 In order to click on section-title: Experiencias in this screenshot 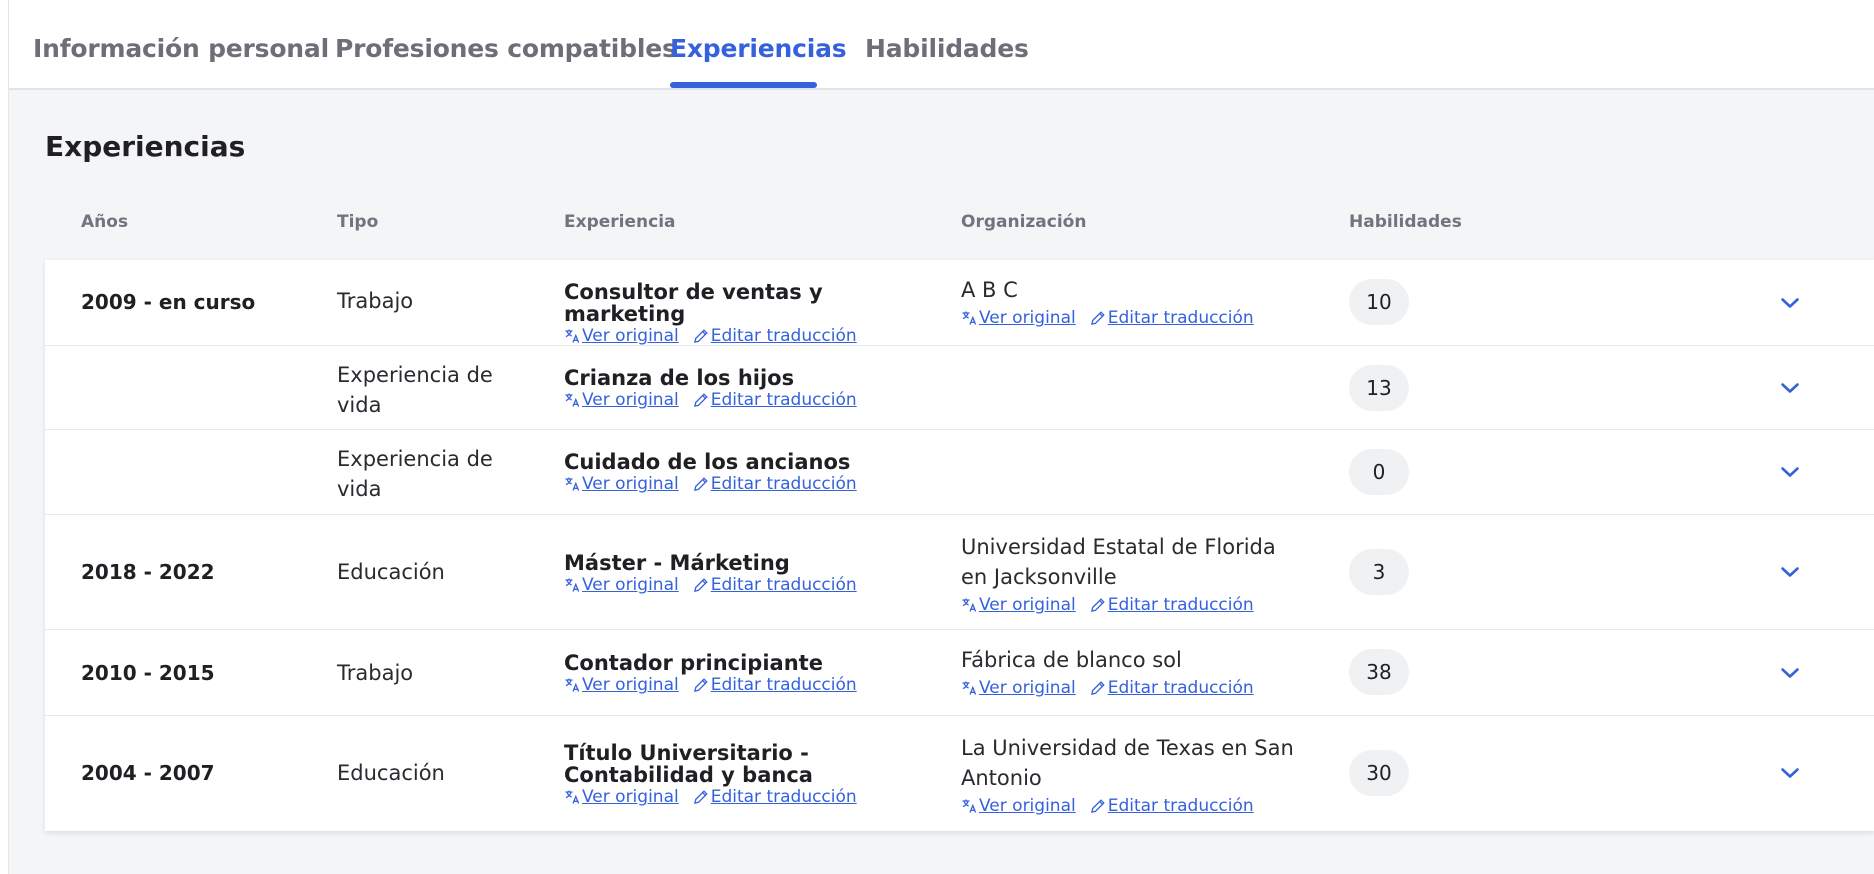, I will do `click(145, 146)`.